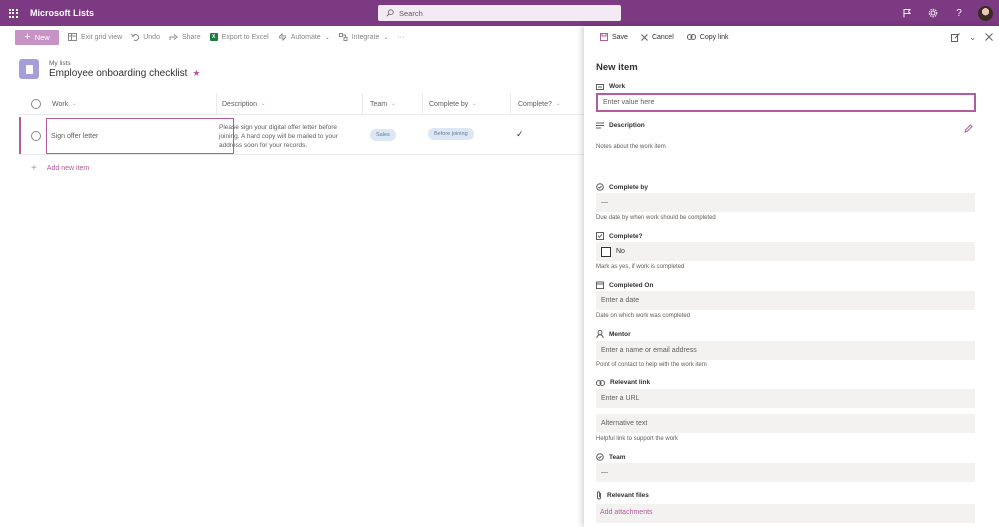 The image size is (999, 527). Describe the element at coordinates (959, 13) in the screenshot. I see `help-icon: ?` at that location.